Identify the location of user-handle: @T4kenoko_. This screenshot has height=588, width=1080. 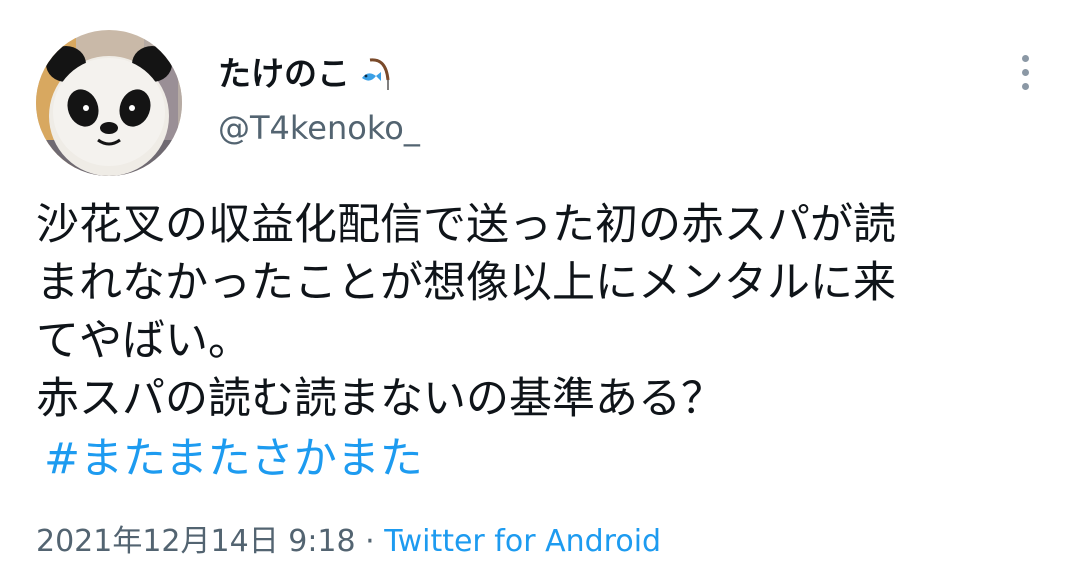
(319, 128).